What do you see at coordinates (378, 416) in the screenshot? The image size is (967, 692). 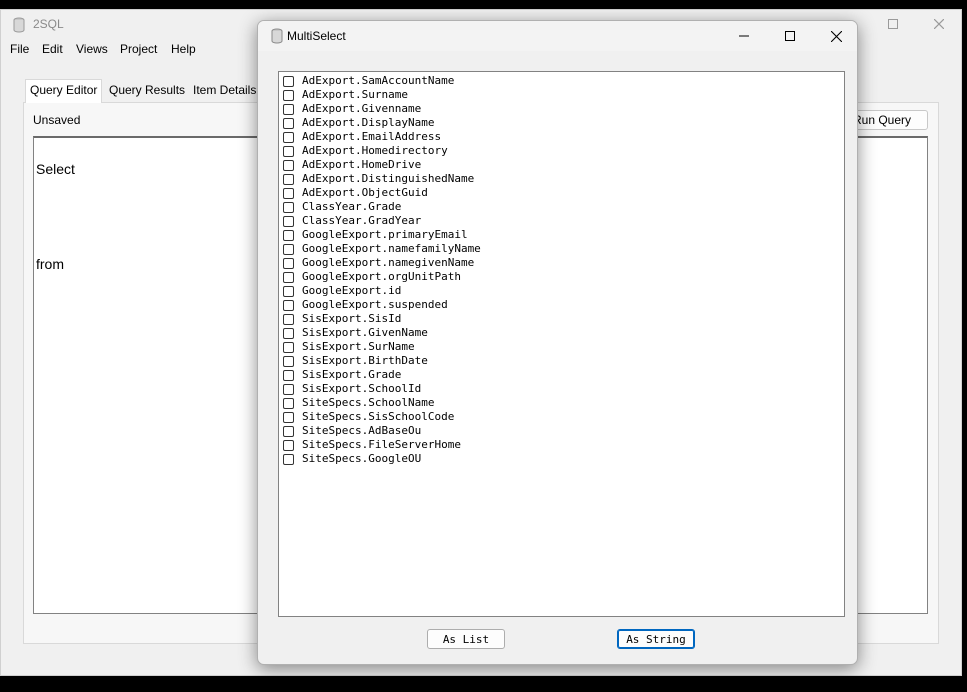 I see `list-item-label: SiteSpecs.SisSchoolCode` at bounding box center [378, 416].